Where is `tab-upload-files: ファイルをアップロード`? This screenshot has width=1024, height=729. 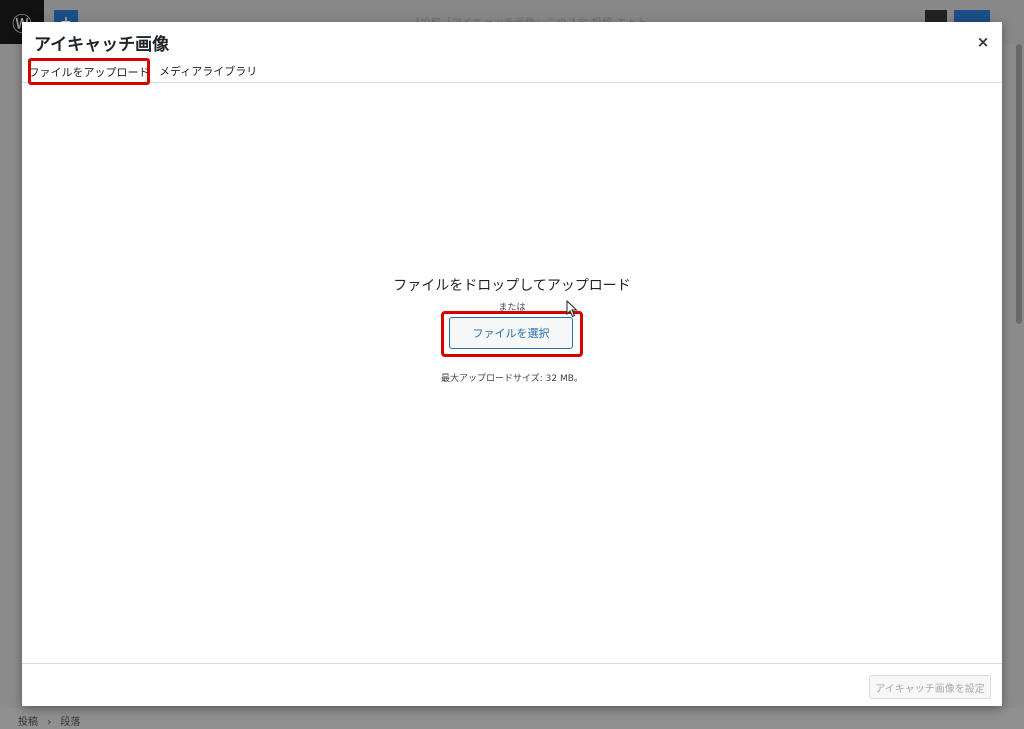 tab-upload-files: ファイルをアップロード is located at coordinates (89, 71).